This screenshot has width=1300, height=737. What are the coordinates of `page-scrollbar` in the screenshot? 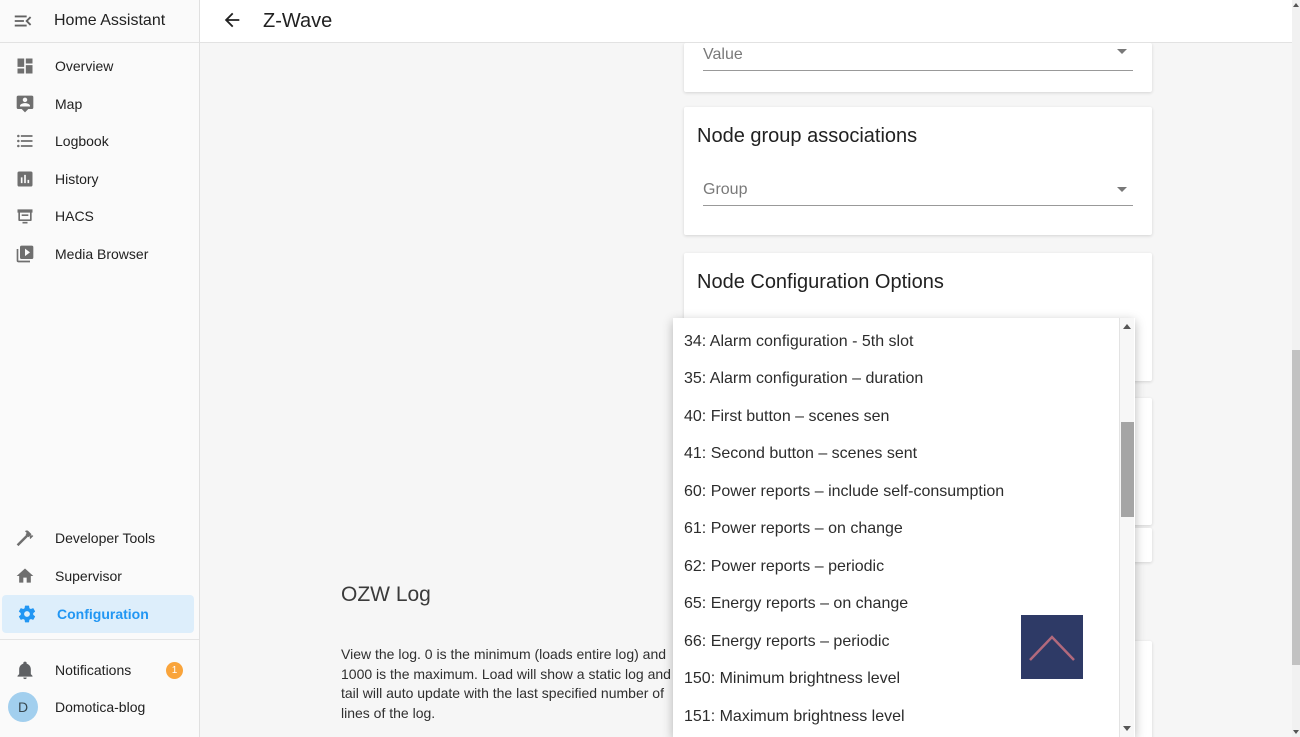 It's located at (1296, 368).